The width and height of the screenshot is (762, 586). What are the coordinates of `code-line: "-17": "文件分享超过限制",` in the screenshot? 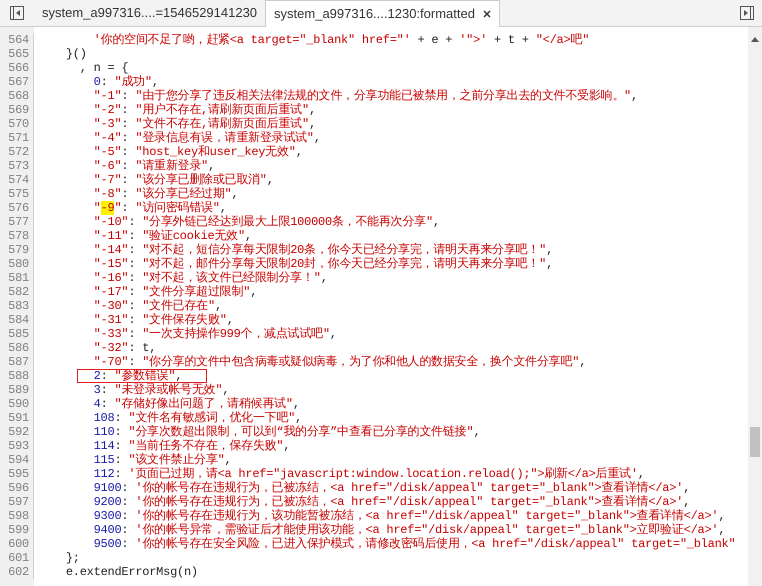 It's located at (176, 292).